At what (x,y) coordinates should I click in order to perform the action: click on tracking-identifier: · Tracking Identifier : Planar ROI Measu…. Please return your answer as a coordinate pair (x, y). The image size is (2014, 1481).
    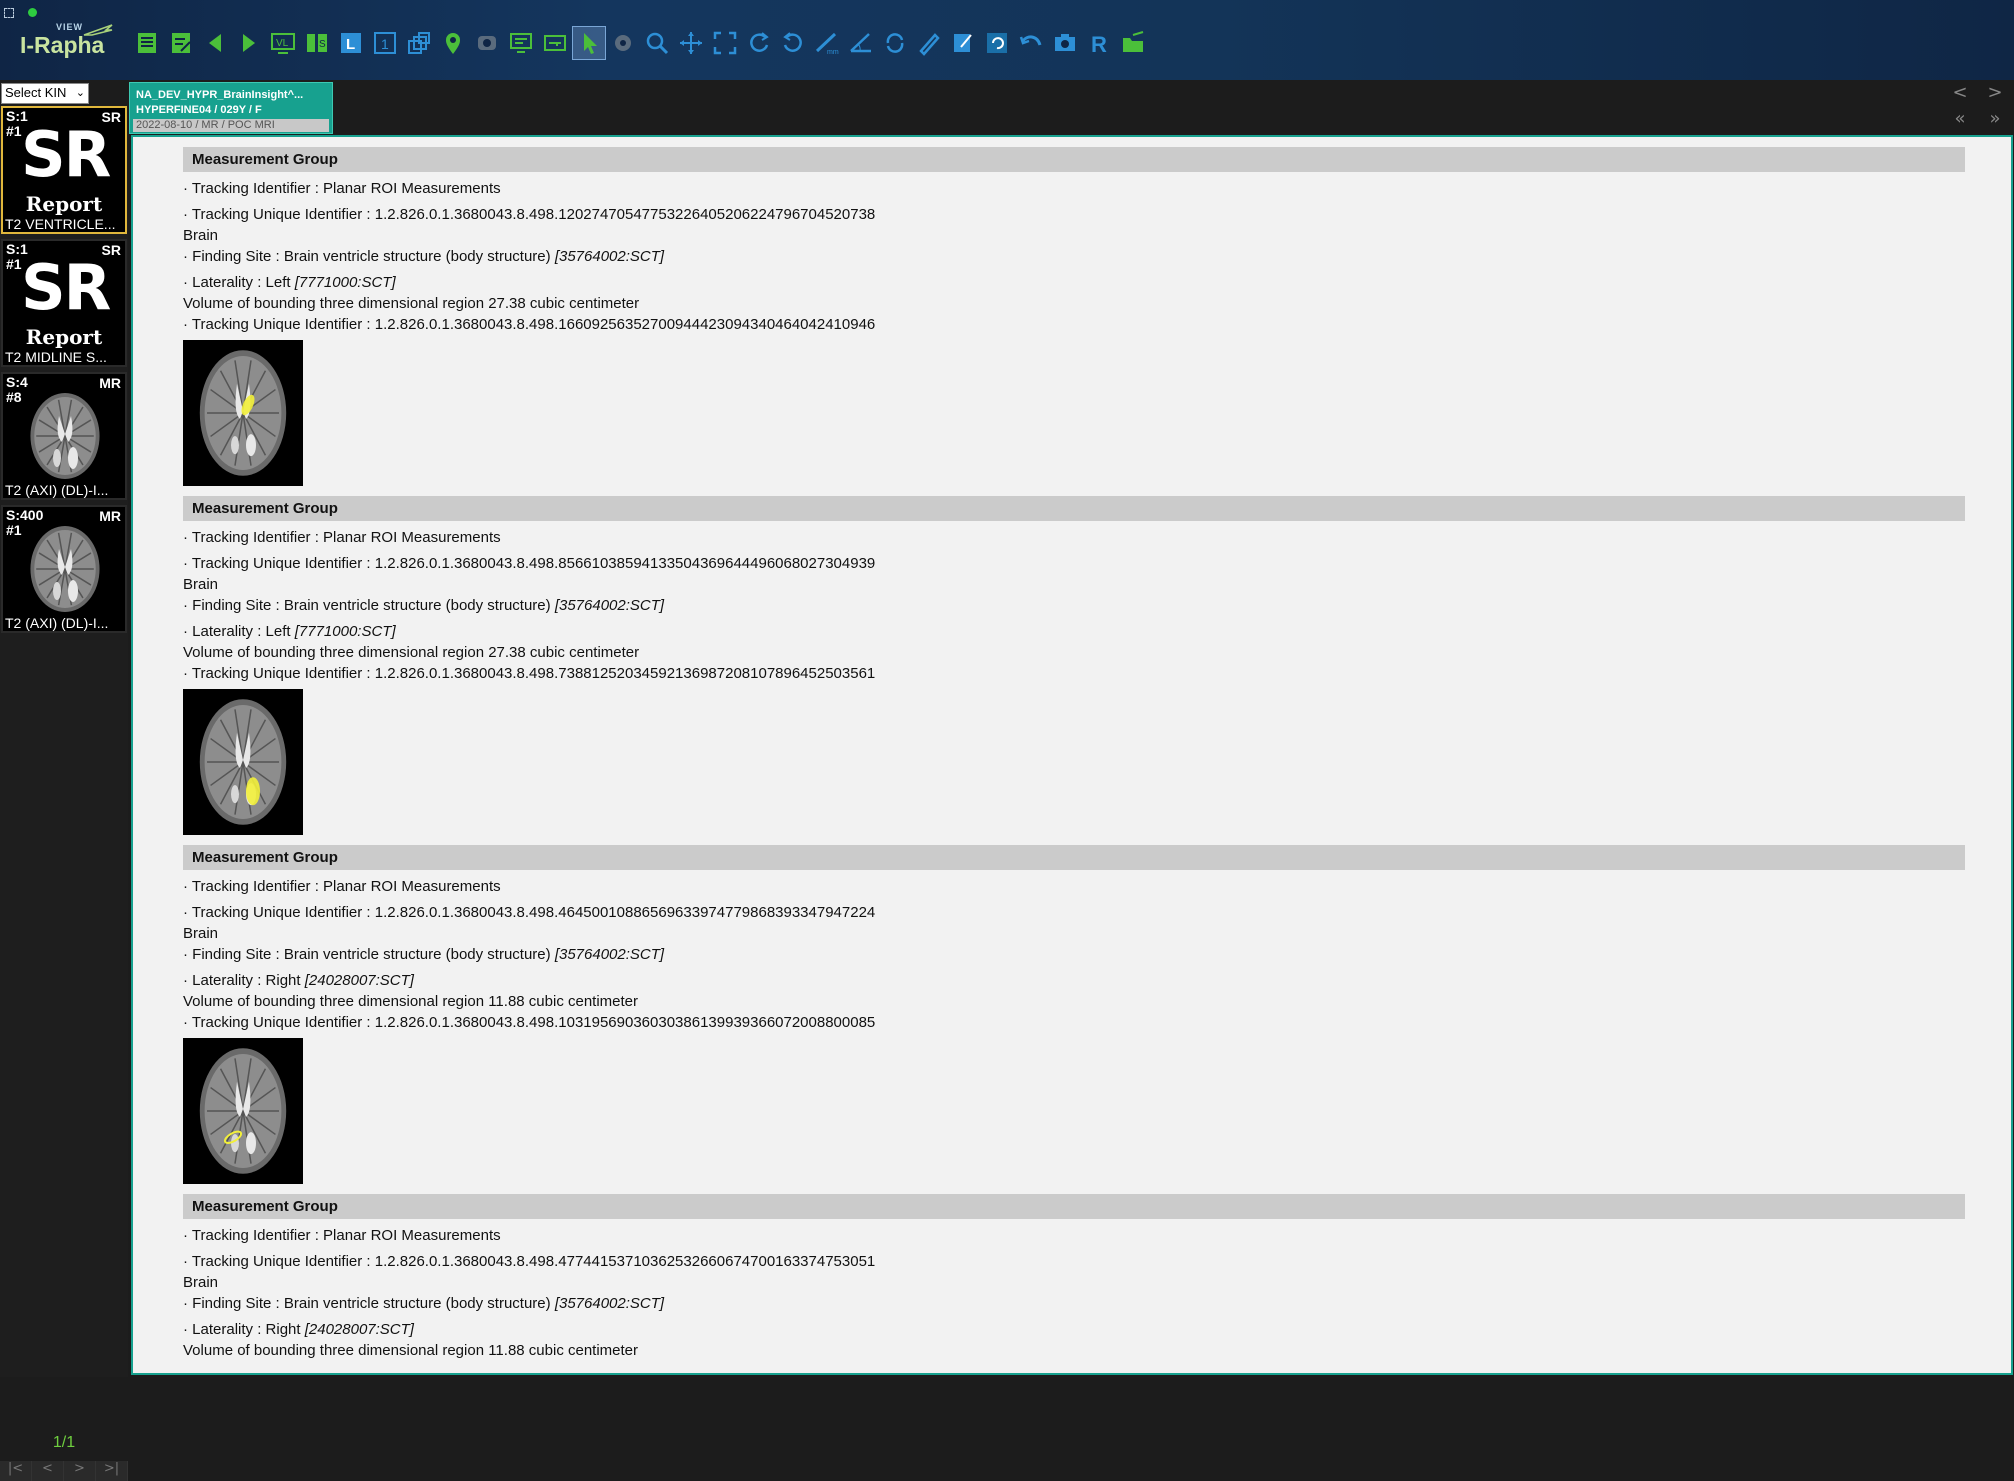
    Looking at the image, I should click on (342, 537).